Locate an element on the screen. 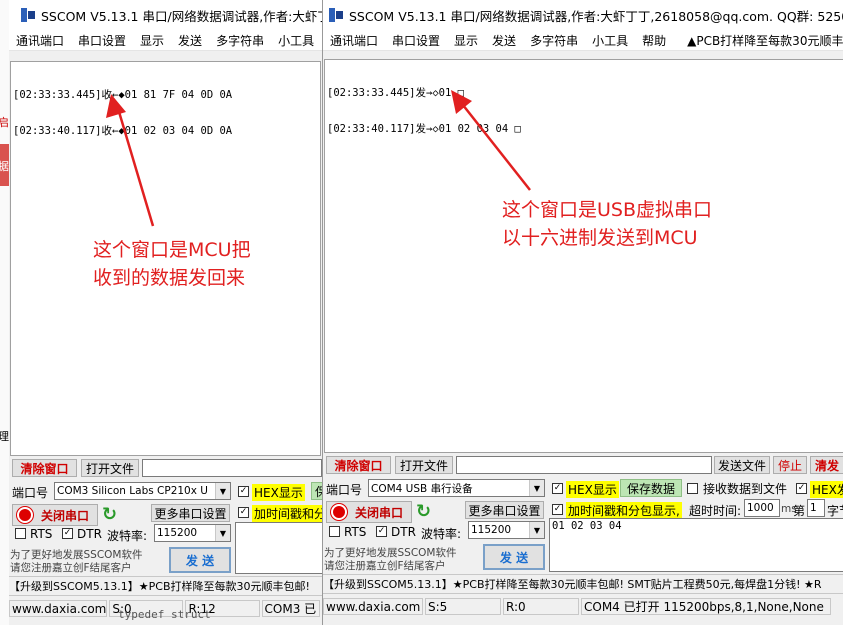 The height and width of the screenshot is (625, 843). right-annotation-text: 这个窗口是USB虚拟串口 以十六进制发送到MCU is located at coordinates (607, 224).